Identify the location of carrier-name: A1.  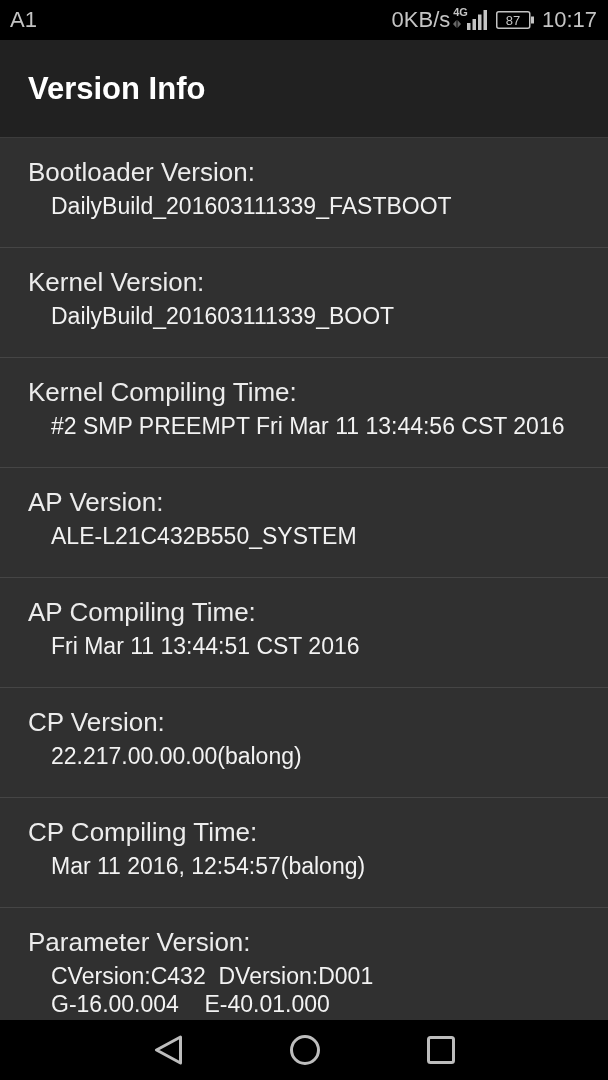
(23, 20).